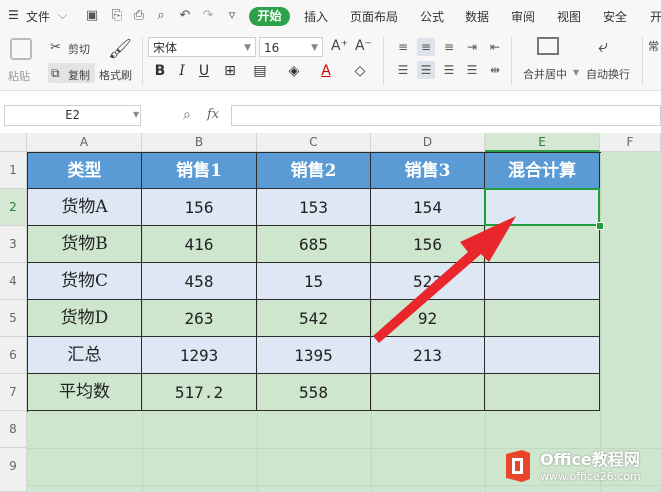 This screenshot has height=492, width=661. I want to click on annotation-arrow, so click(444, 279).